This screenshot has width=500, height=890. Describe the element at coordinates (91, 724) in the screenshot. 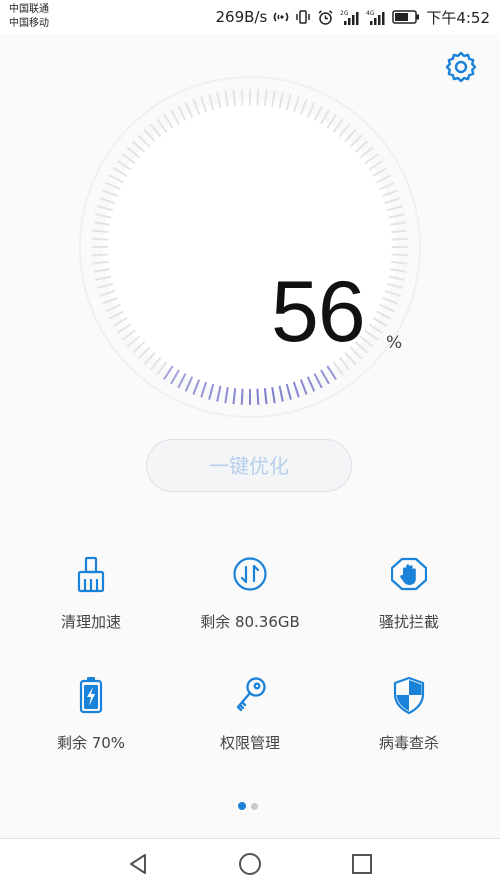

I see `tile-battery: 剩余 70%` at that location.